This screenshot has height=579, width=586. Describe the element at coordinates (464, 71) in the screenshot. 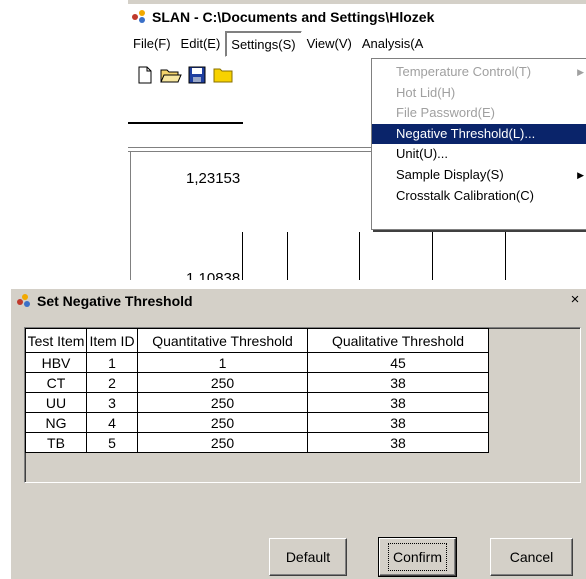

I see `menu-item-label: Temperature Control(T)` at that location.